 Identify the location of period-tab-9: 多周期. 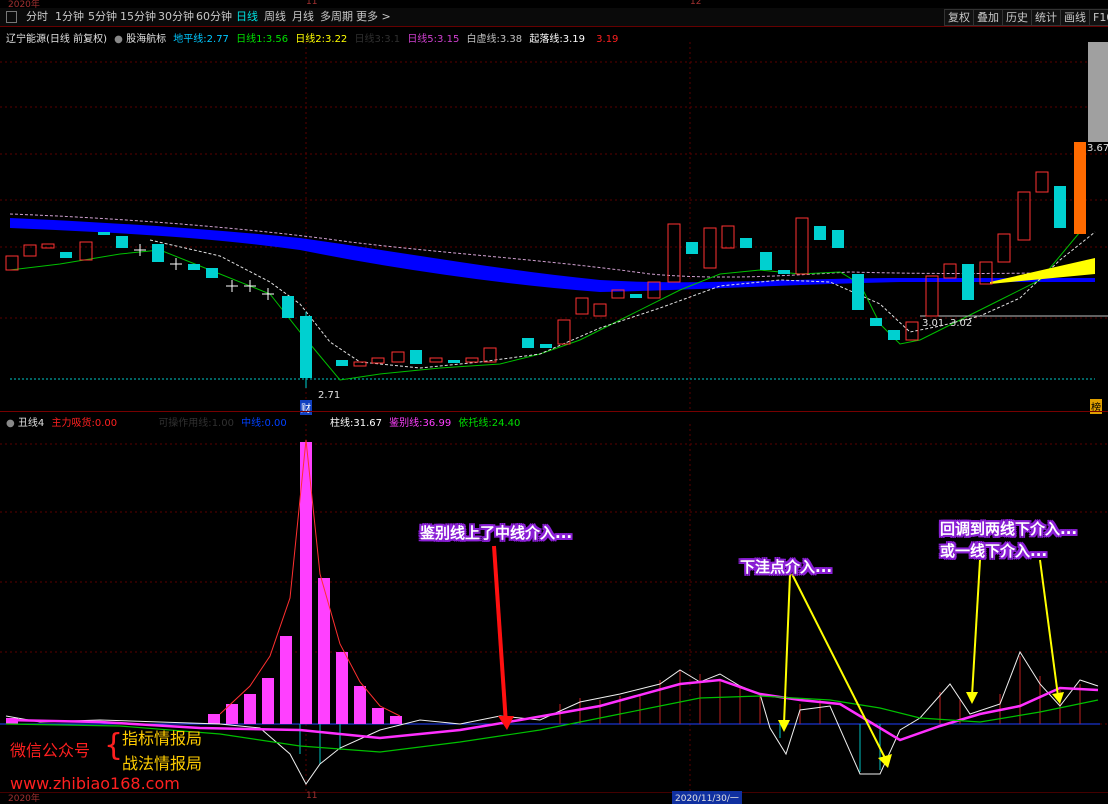
(336, 17).